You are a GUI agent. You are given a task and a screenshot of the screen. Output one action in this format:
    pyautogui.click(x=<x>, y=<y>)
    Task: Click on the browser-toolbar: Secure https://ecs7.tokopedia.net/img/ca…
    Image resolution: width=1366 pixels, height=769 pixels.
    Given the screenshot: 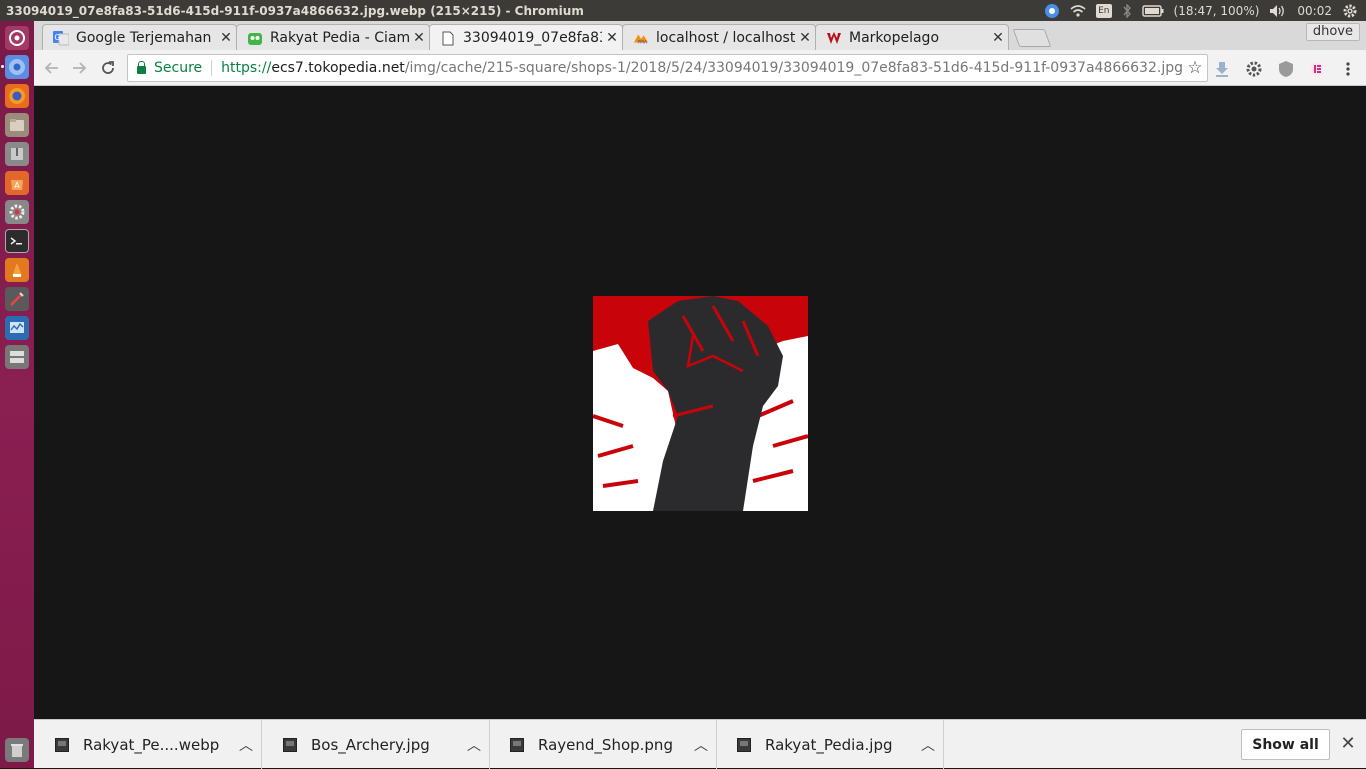 What is the action you would take?
    pyautogui.click(x=700, y=68)
    